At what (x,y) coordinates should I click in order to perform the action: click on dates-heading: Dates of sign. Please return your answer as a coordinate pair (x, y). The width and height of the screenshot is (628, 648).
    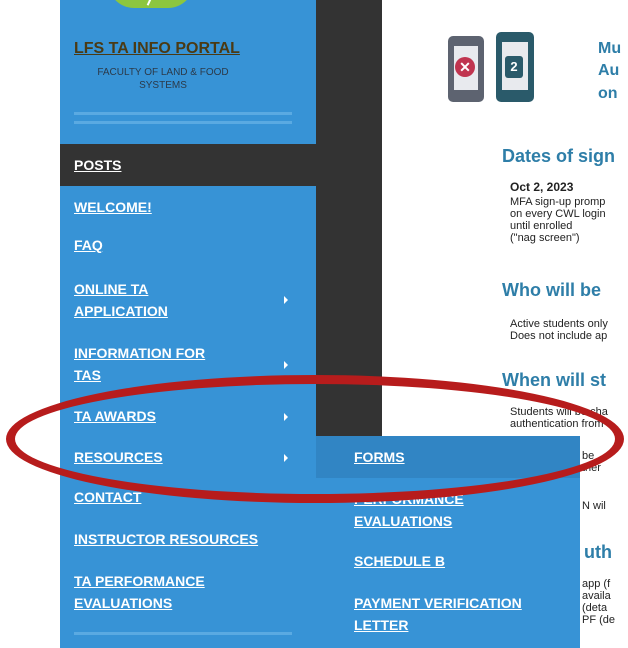
    Looking at the image, I should click on (559, 156).